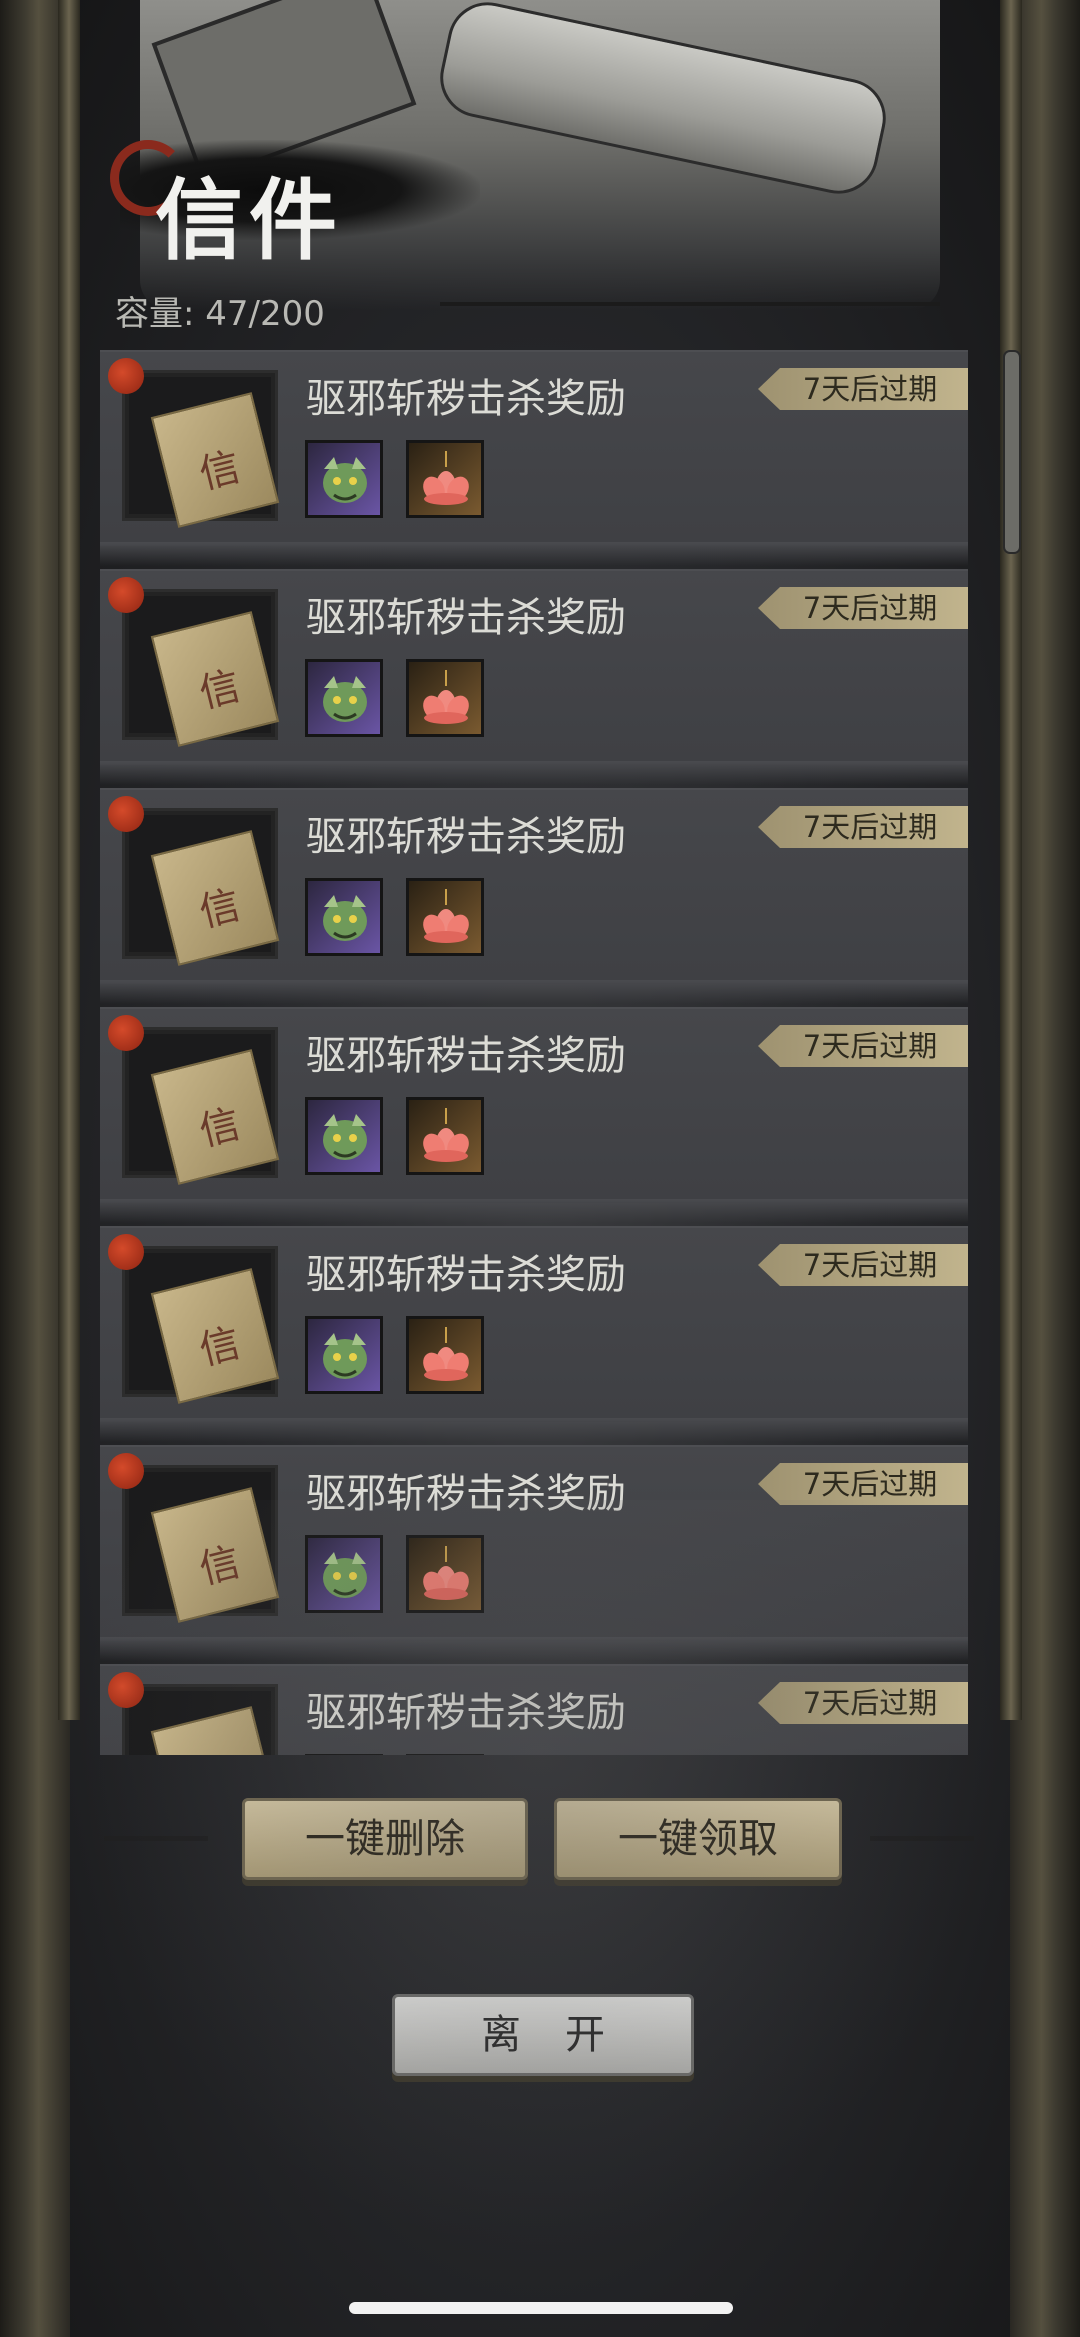 The width and height of the screenshot is (1080, 2337). What do you see at coordinates (156, 1838) in the screenshot?
I see `left-divider` at bounding box center [156, 1838].